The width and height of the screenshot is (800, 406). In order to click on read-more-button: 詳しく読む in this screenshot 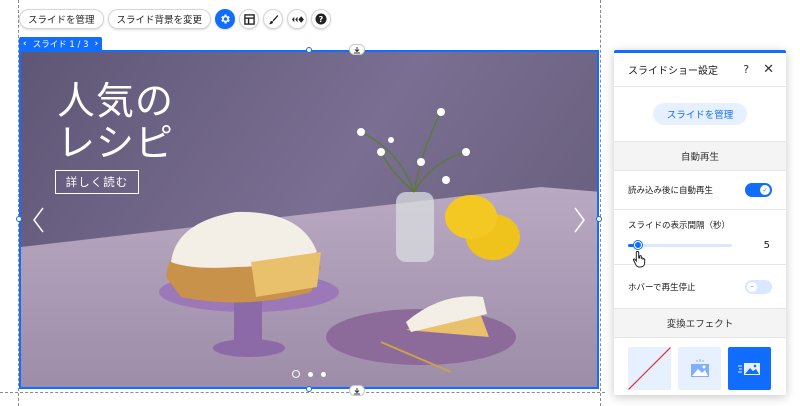, I will do `click(97, 182)`.